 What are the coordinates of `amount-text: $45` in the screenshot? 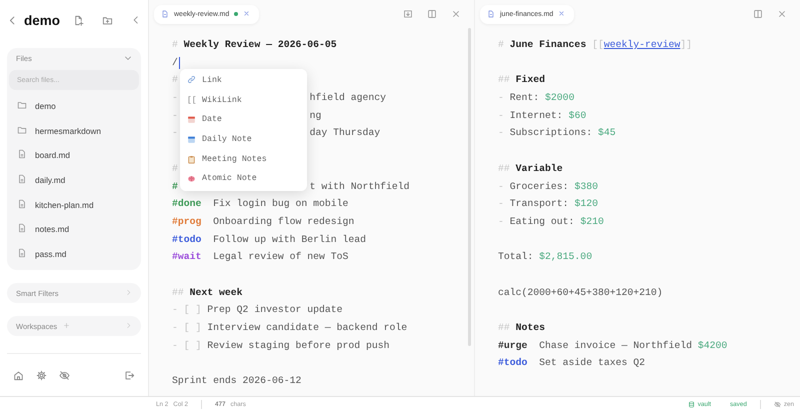 It's located at (607, 133).